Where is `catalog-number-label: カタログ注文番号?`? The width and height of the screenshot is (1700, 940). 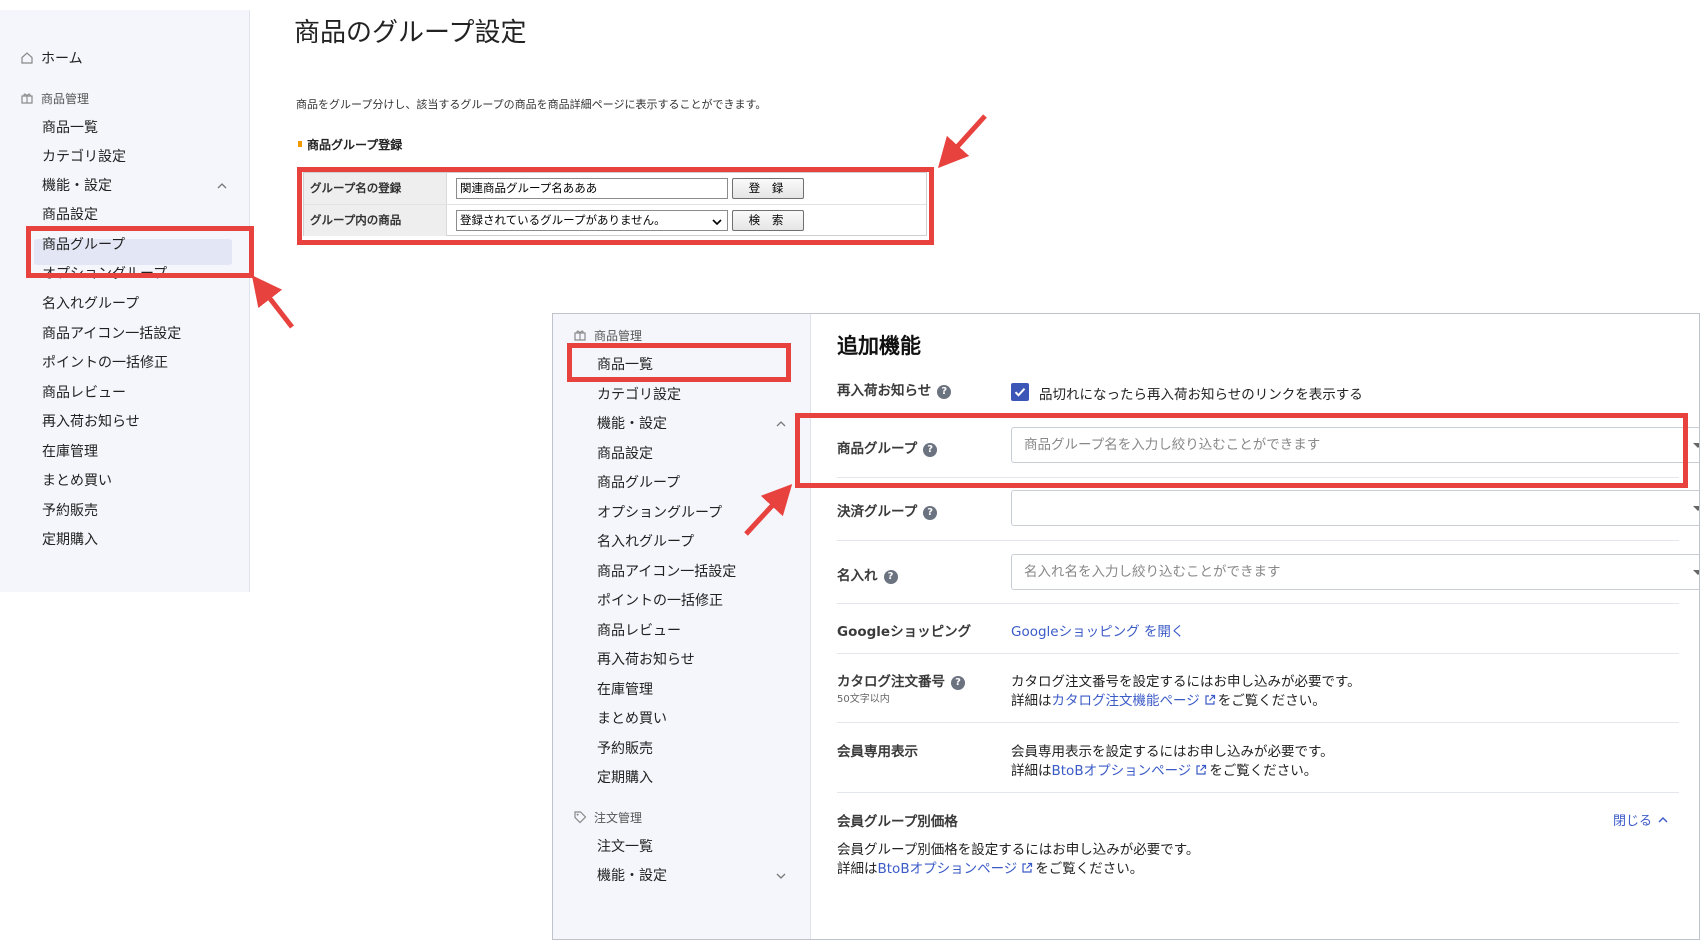
catalog-number-label: カタログ注文番号? is located at coordinates (901, 680).